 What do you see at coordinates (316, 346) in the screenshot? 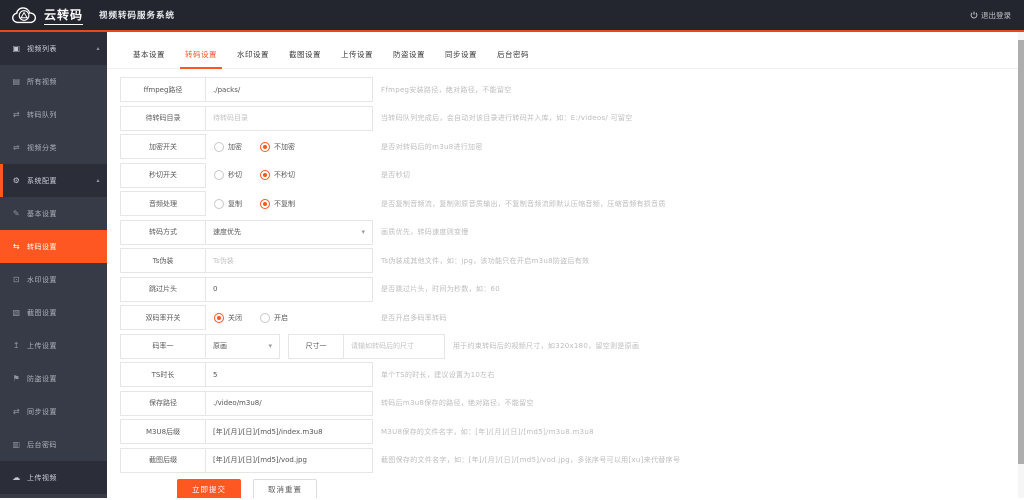
I see `field-label: 尺寸一` at bounding box center [316, 346].